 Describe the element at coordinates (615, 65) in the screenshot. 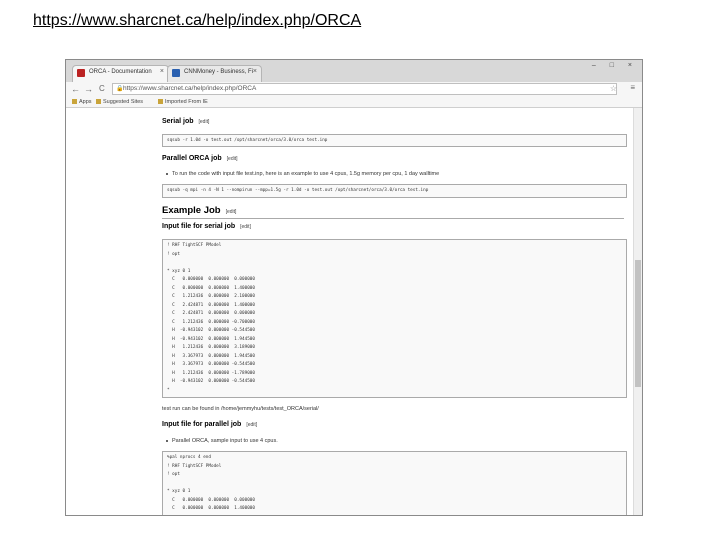

I see `window-controls: – □ ×` at that location.